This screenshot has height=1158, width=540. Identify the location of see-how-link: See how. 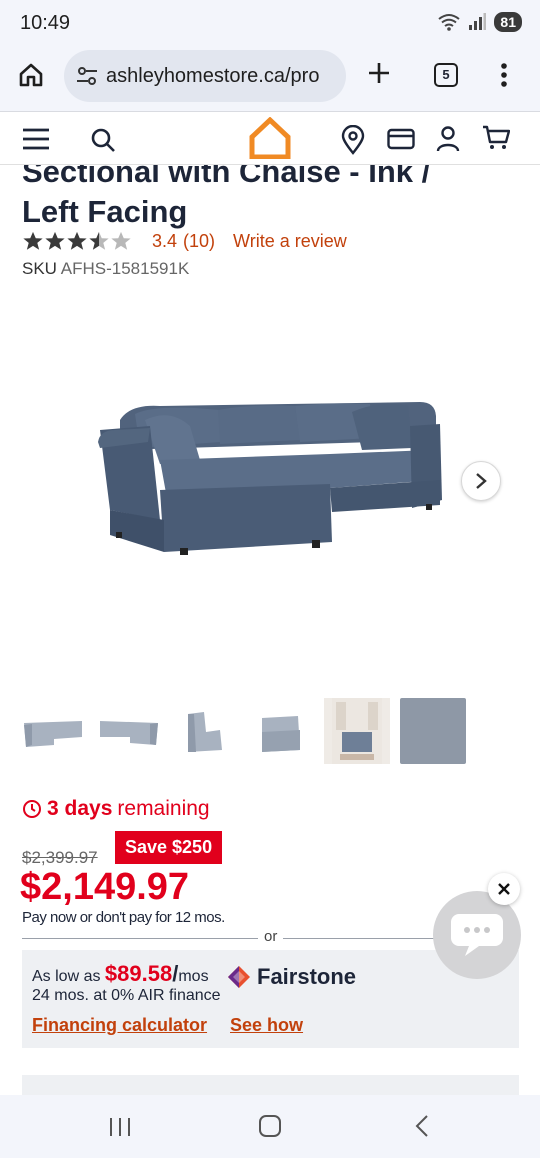
(266, 1025).